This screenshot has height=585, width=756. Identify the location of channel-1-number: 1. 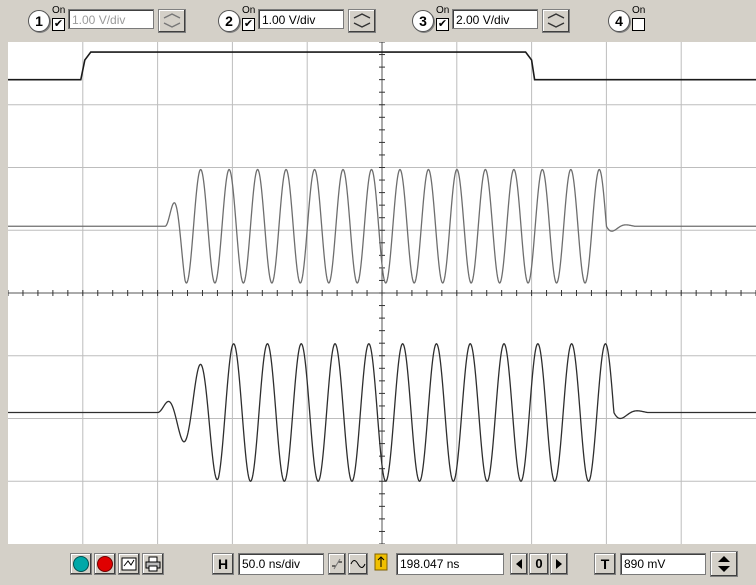
(39, 21).